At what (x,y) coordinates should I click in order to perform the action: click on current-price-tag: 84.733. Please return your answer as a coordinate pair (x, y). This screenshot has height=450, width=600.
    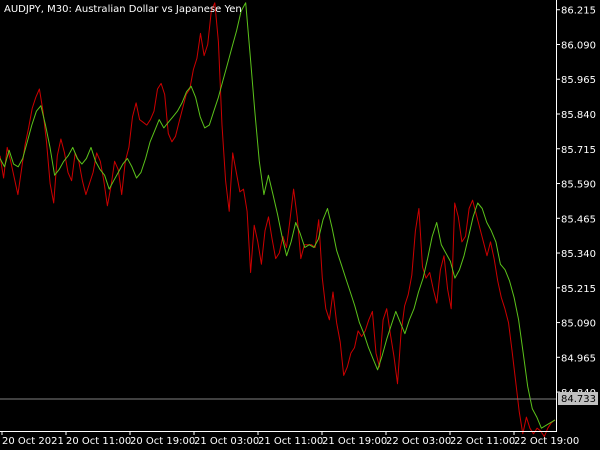
    Looking at the image, I should click on (578, 398).